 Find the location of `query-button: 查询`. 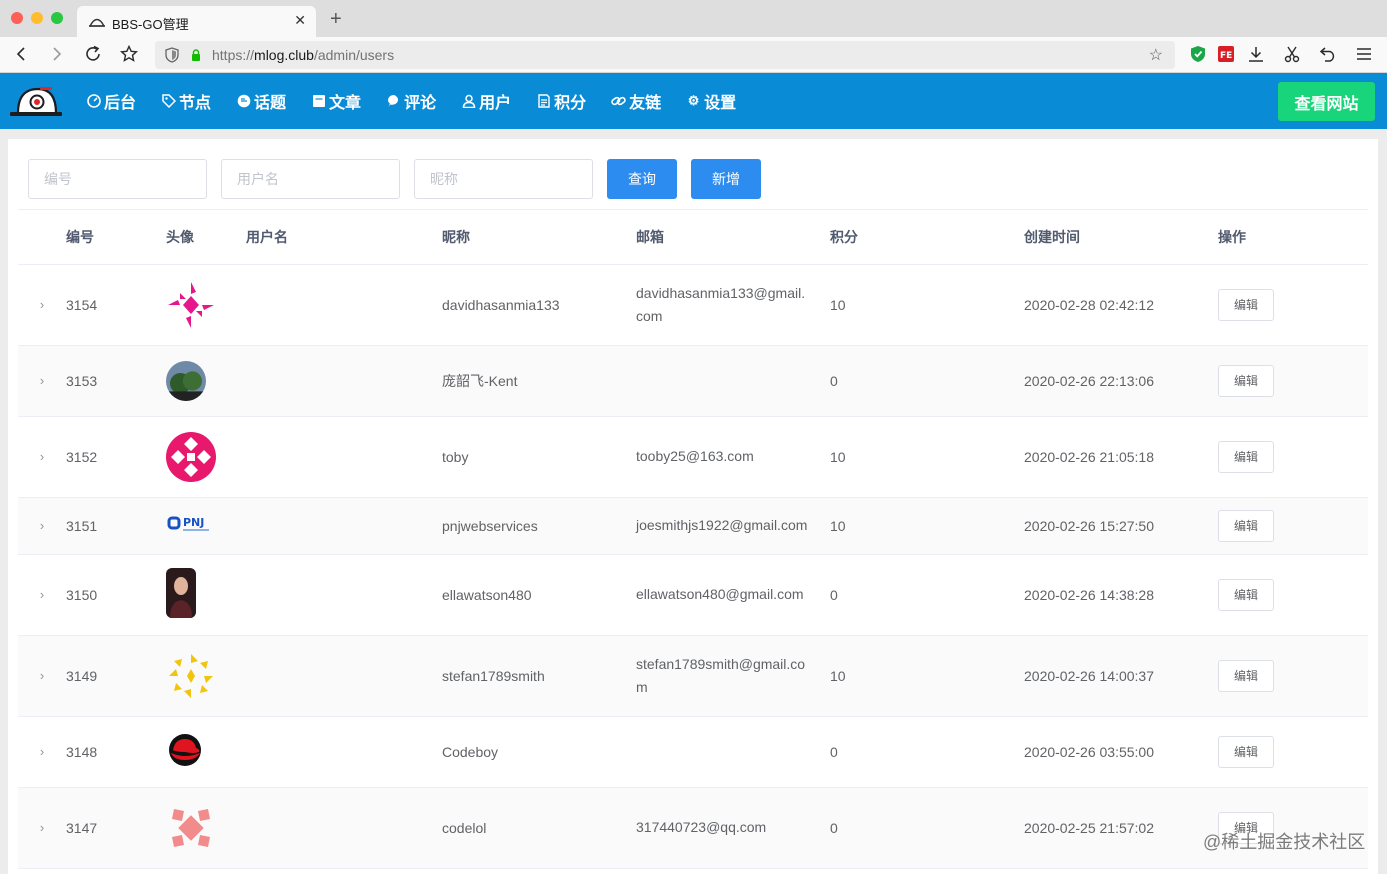

query-button: 查询 is located at coordinates (642, 179).